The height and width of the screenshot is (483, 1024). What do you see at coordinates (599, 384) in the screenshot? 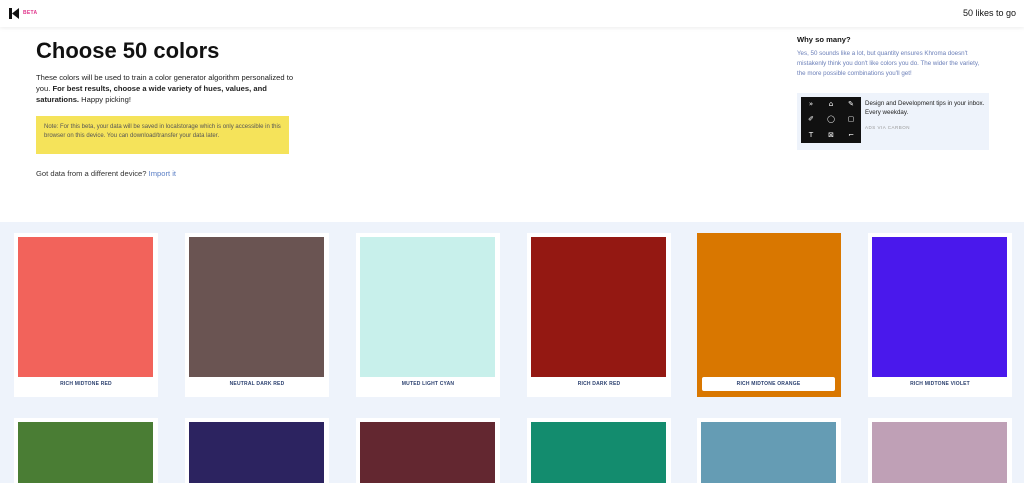
I see `color-label: RICH DARK RED` at bounding box center [599, 384].